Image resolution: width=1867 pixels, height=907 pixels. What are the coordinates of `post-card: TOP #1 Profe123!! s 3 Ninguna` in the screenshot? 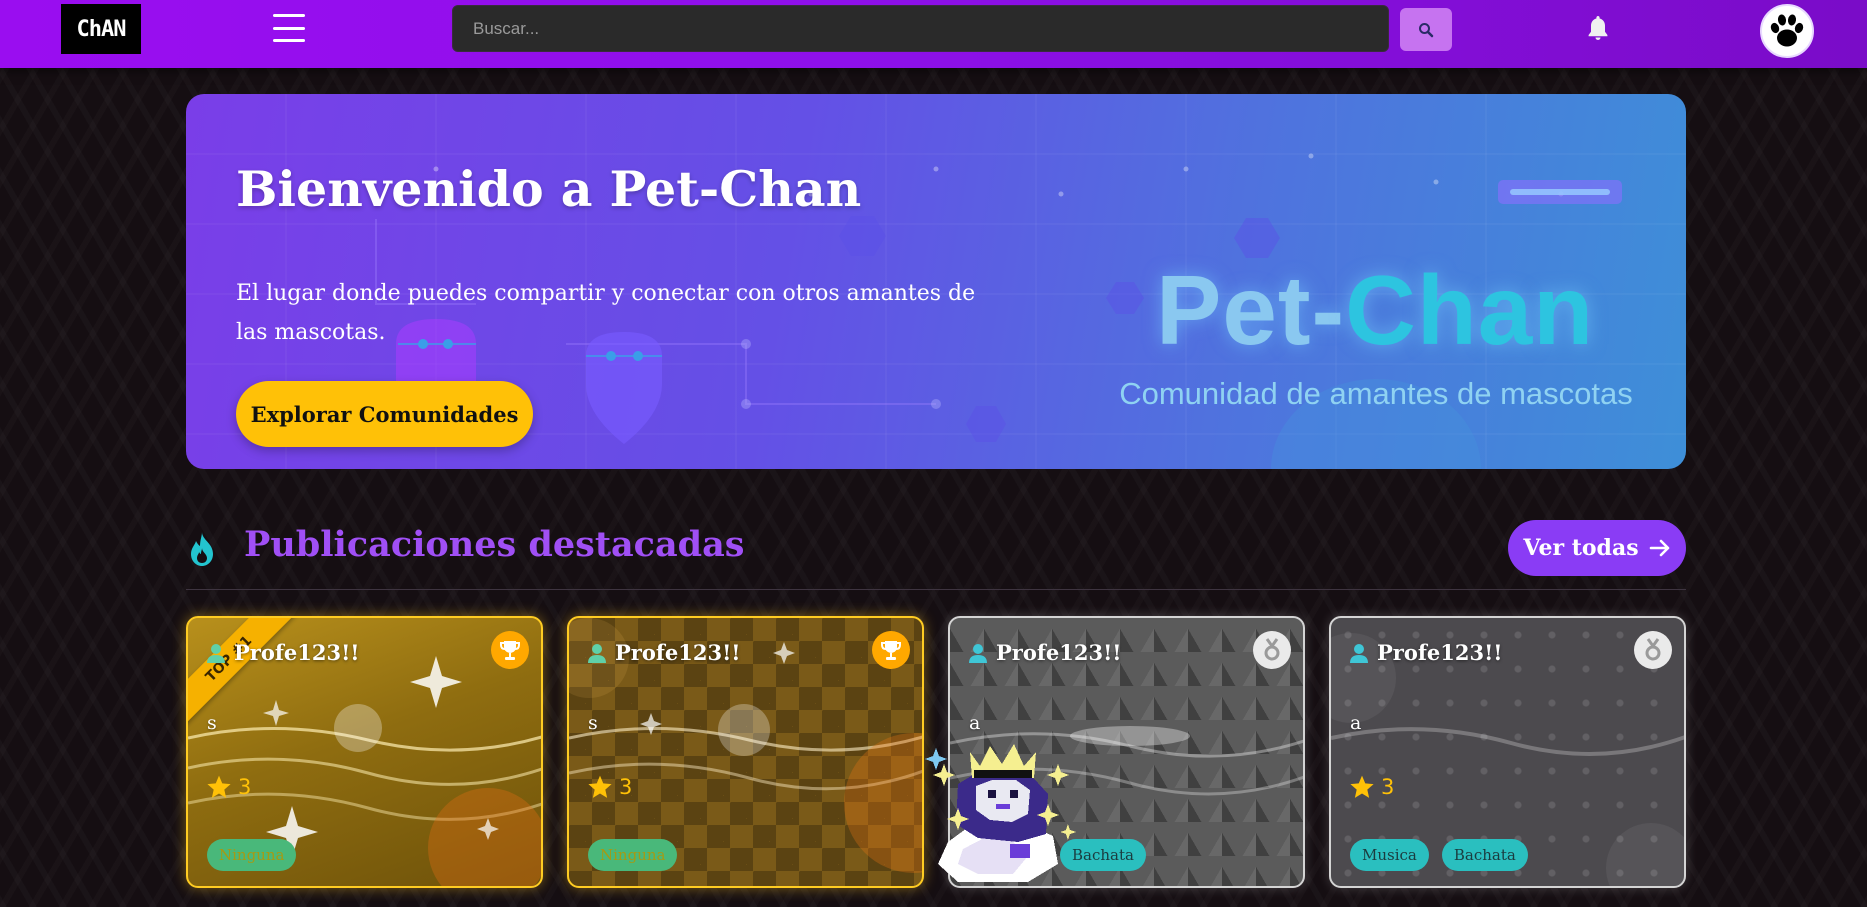 It's located at (364, 752).